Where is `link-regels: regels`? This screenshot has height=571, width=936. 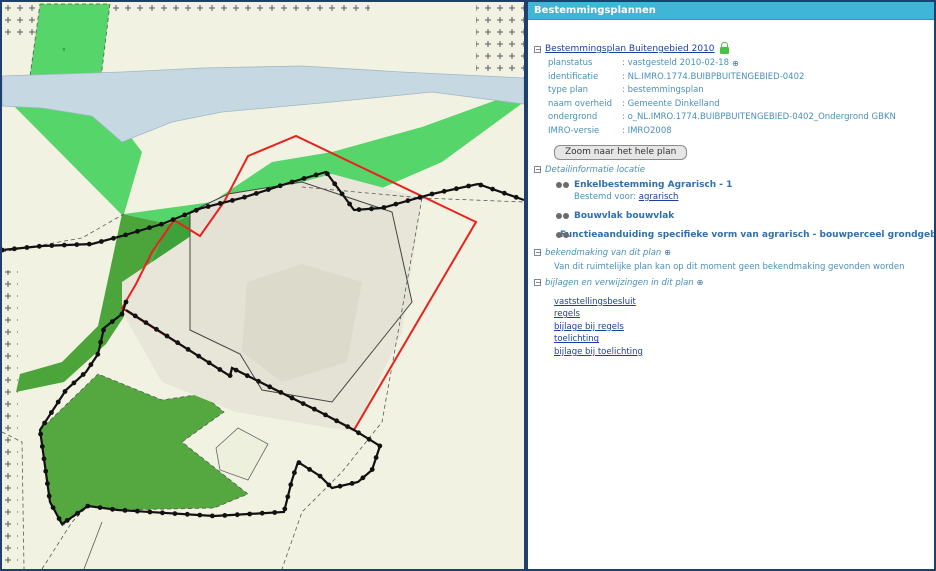 link-regels: regels is located at coordinates (744, 314).